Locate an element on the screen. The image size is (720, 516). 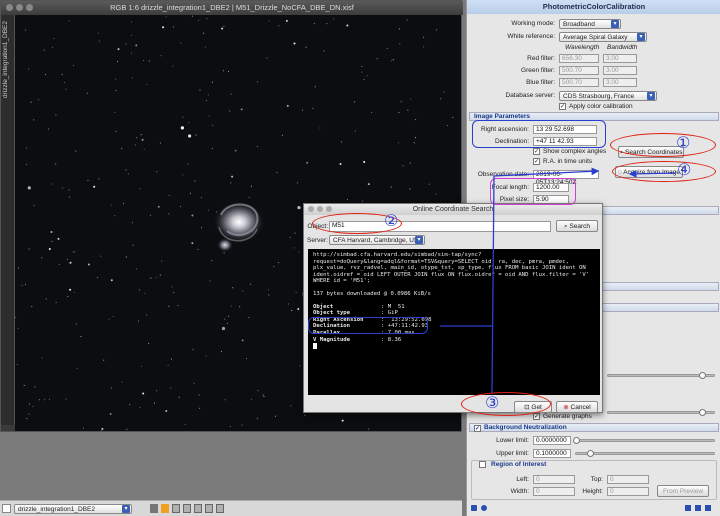
annotation-arrows is located at coordinates (558, 280).